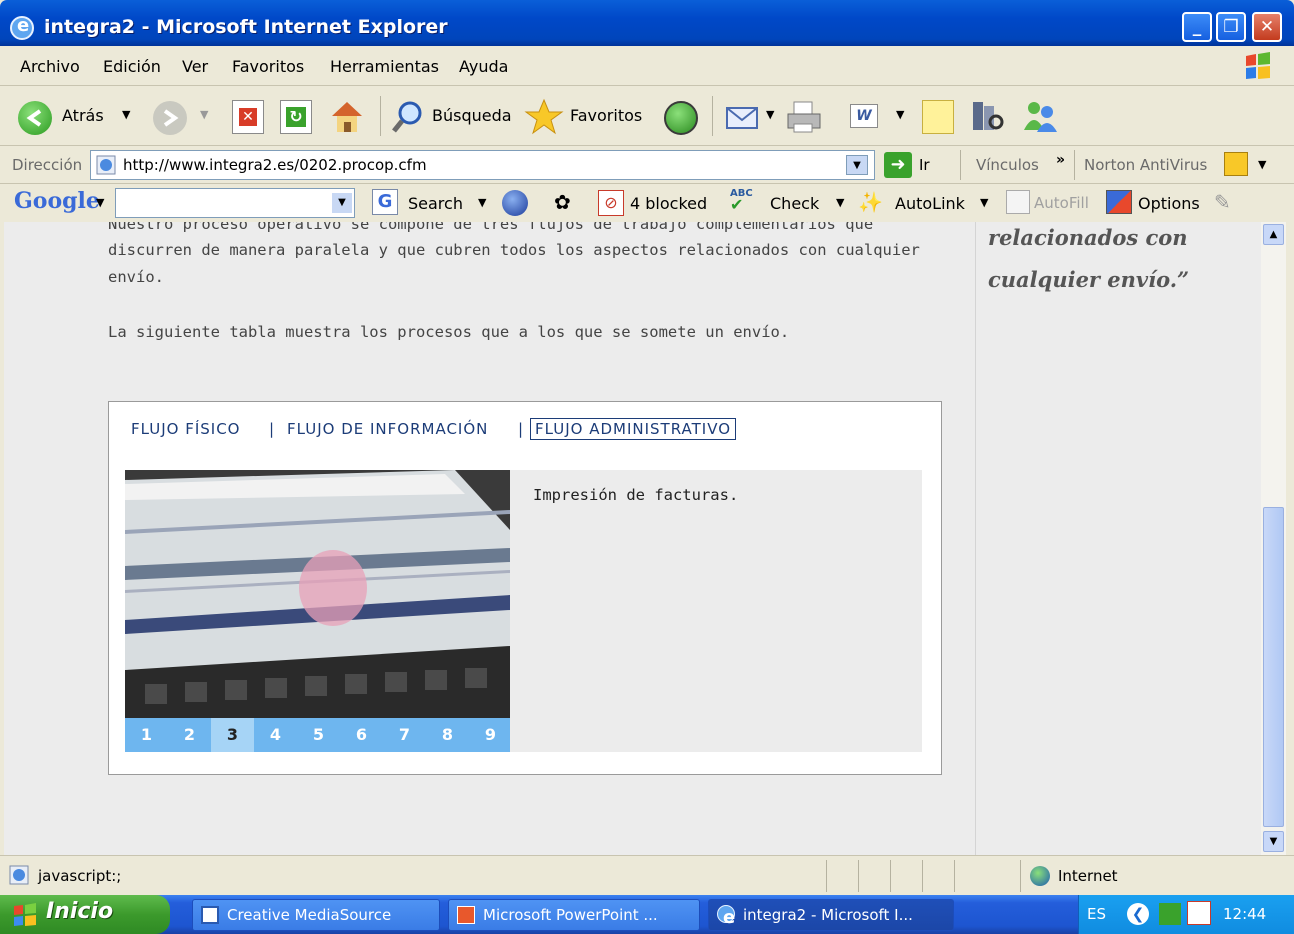 Image resolution: width=1294 pixels, height=934 pixels. Describe the element at coordinates (384, 66) in the screenshot. I see `menu-herramientas: Herramientas` at that location.